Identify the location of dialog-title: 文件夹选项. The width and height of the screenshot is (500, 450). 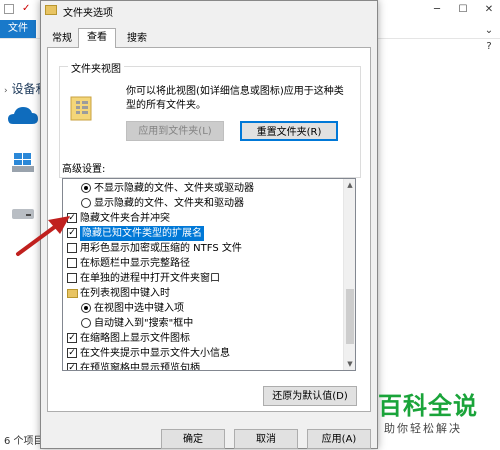
(88, 13).